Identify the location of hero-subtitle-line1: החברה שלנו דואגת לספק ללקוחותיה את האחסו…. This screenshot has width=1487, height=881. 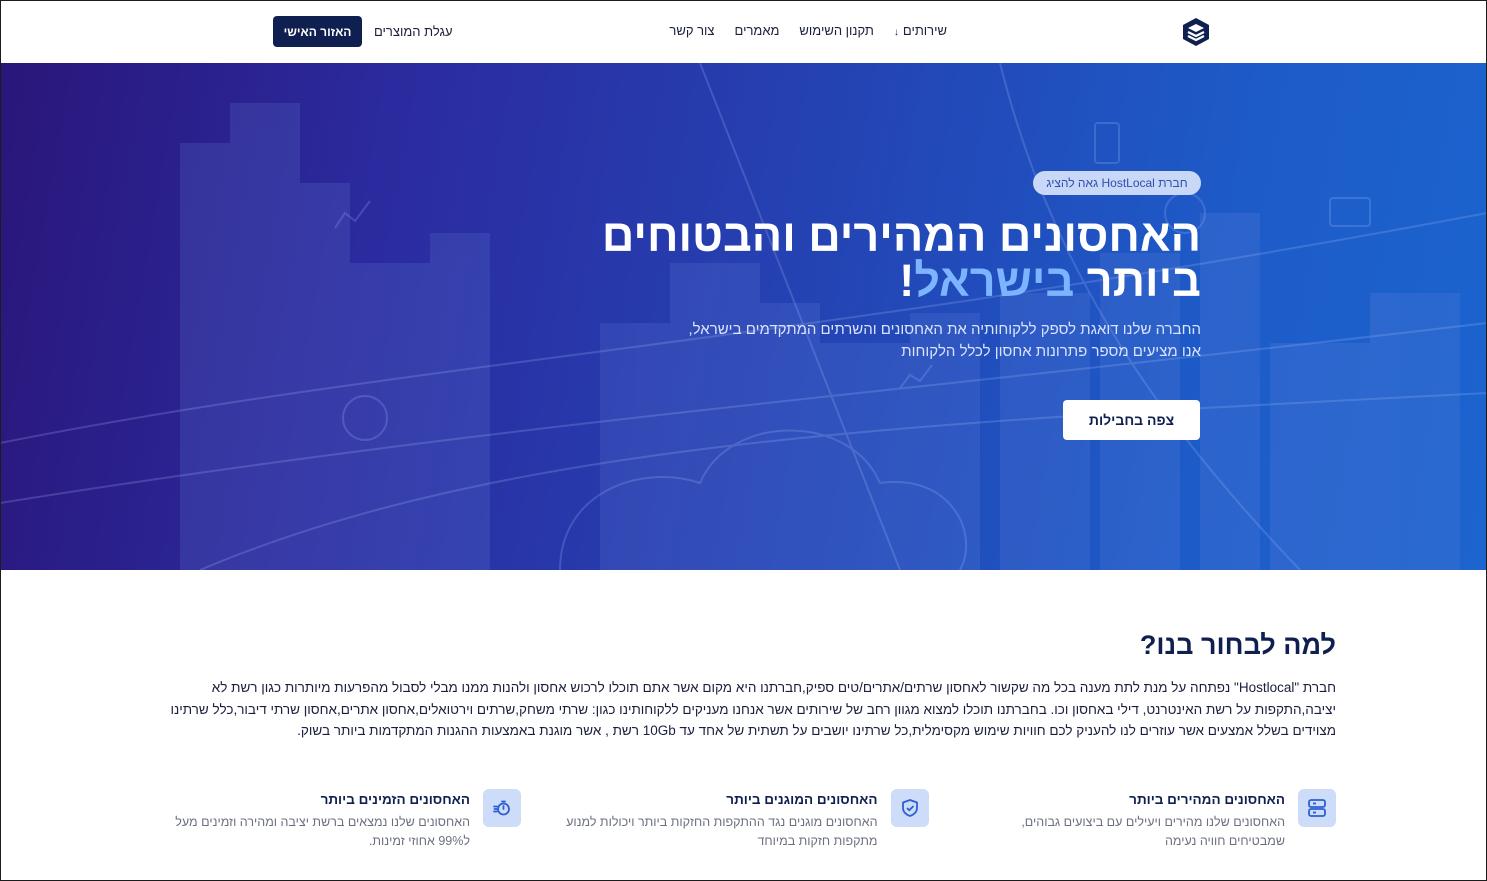
(944, 329).